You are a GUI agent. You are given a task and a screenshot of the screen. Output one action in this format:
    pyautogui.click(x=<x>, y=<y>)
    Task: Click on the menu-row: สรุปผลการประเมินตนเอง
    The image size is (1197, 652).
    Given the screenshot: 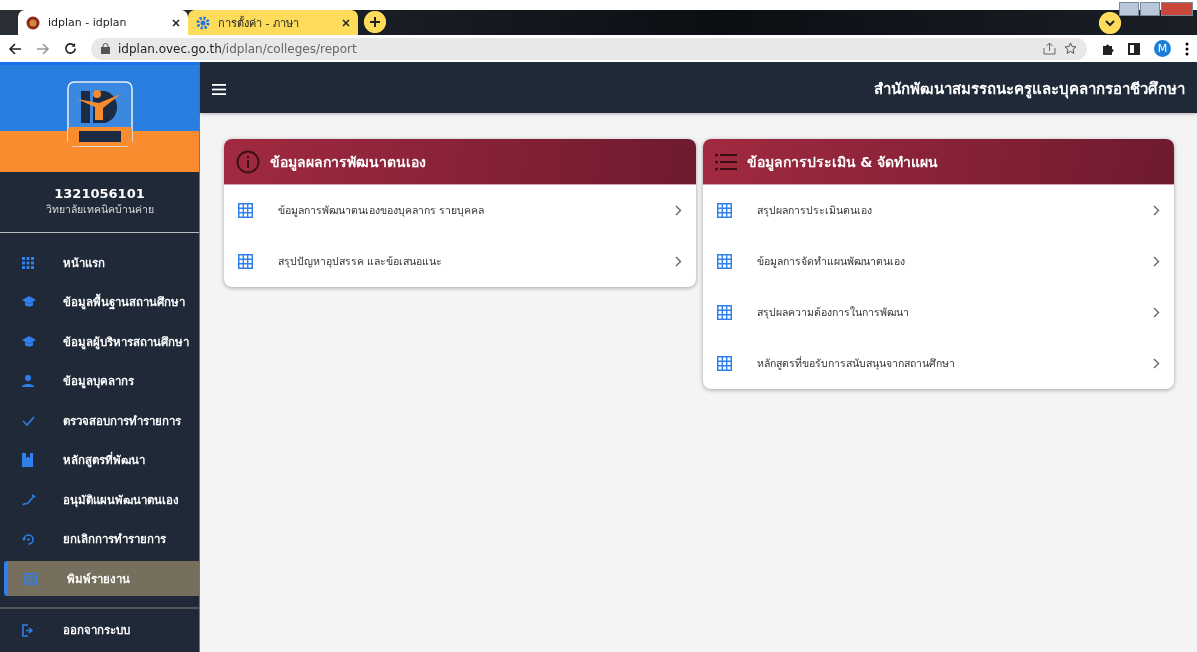 What is the action you would take?
    pyautogui.click(x=938, y=210)
    